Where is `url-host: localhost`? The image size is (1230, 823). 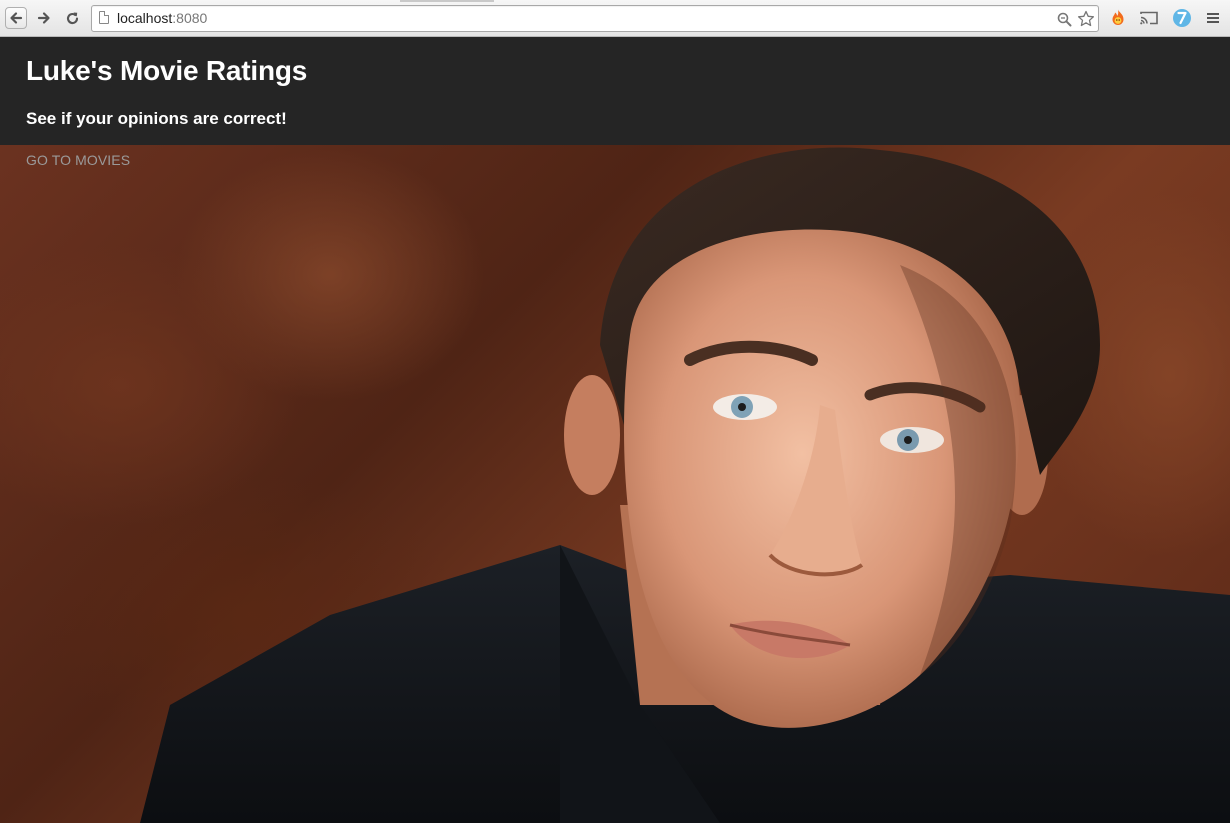 url-host: localhost is located at coordinates (145, 18).